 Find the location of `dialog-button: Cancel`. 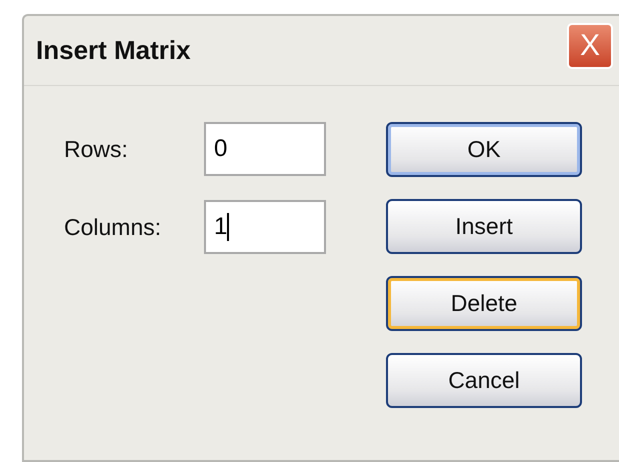

dialog-button: Cancel is located at coordinates (484, 380).